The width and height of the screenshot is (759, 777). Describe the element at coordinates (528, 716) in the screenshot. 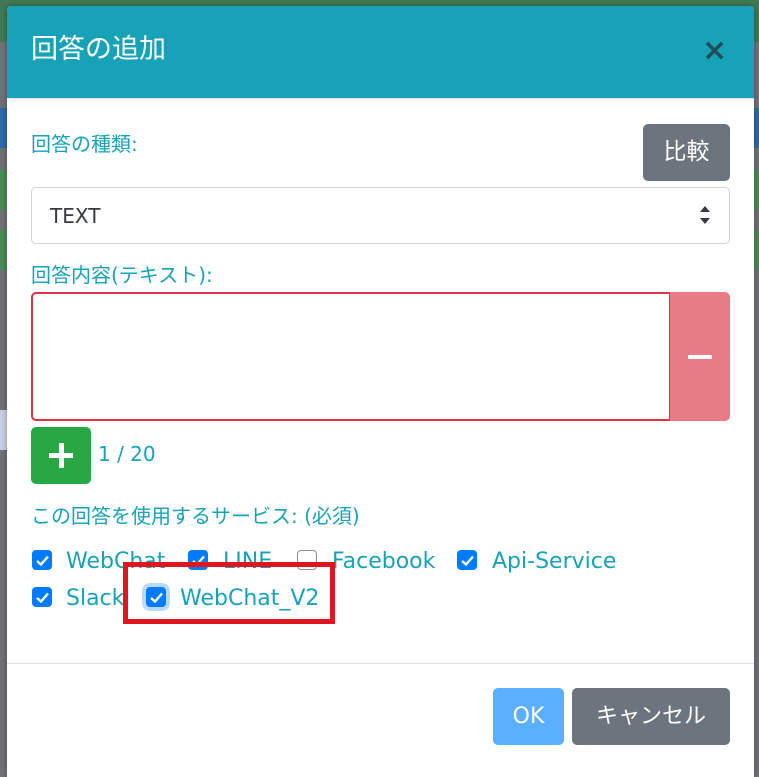

I see `ok-button: OK` at that location.